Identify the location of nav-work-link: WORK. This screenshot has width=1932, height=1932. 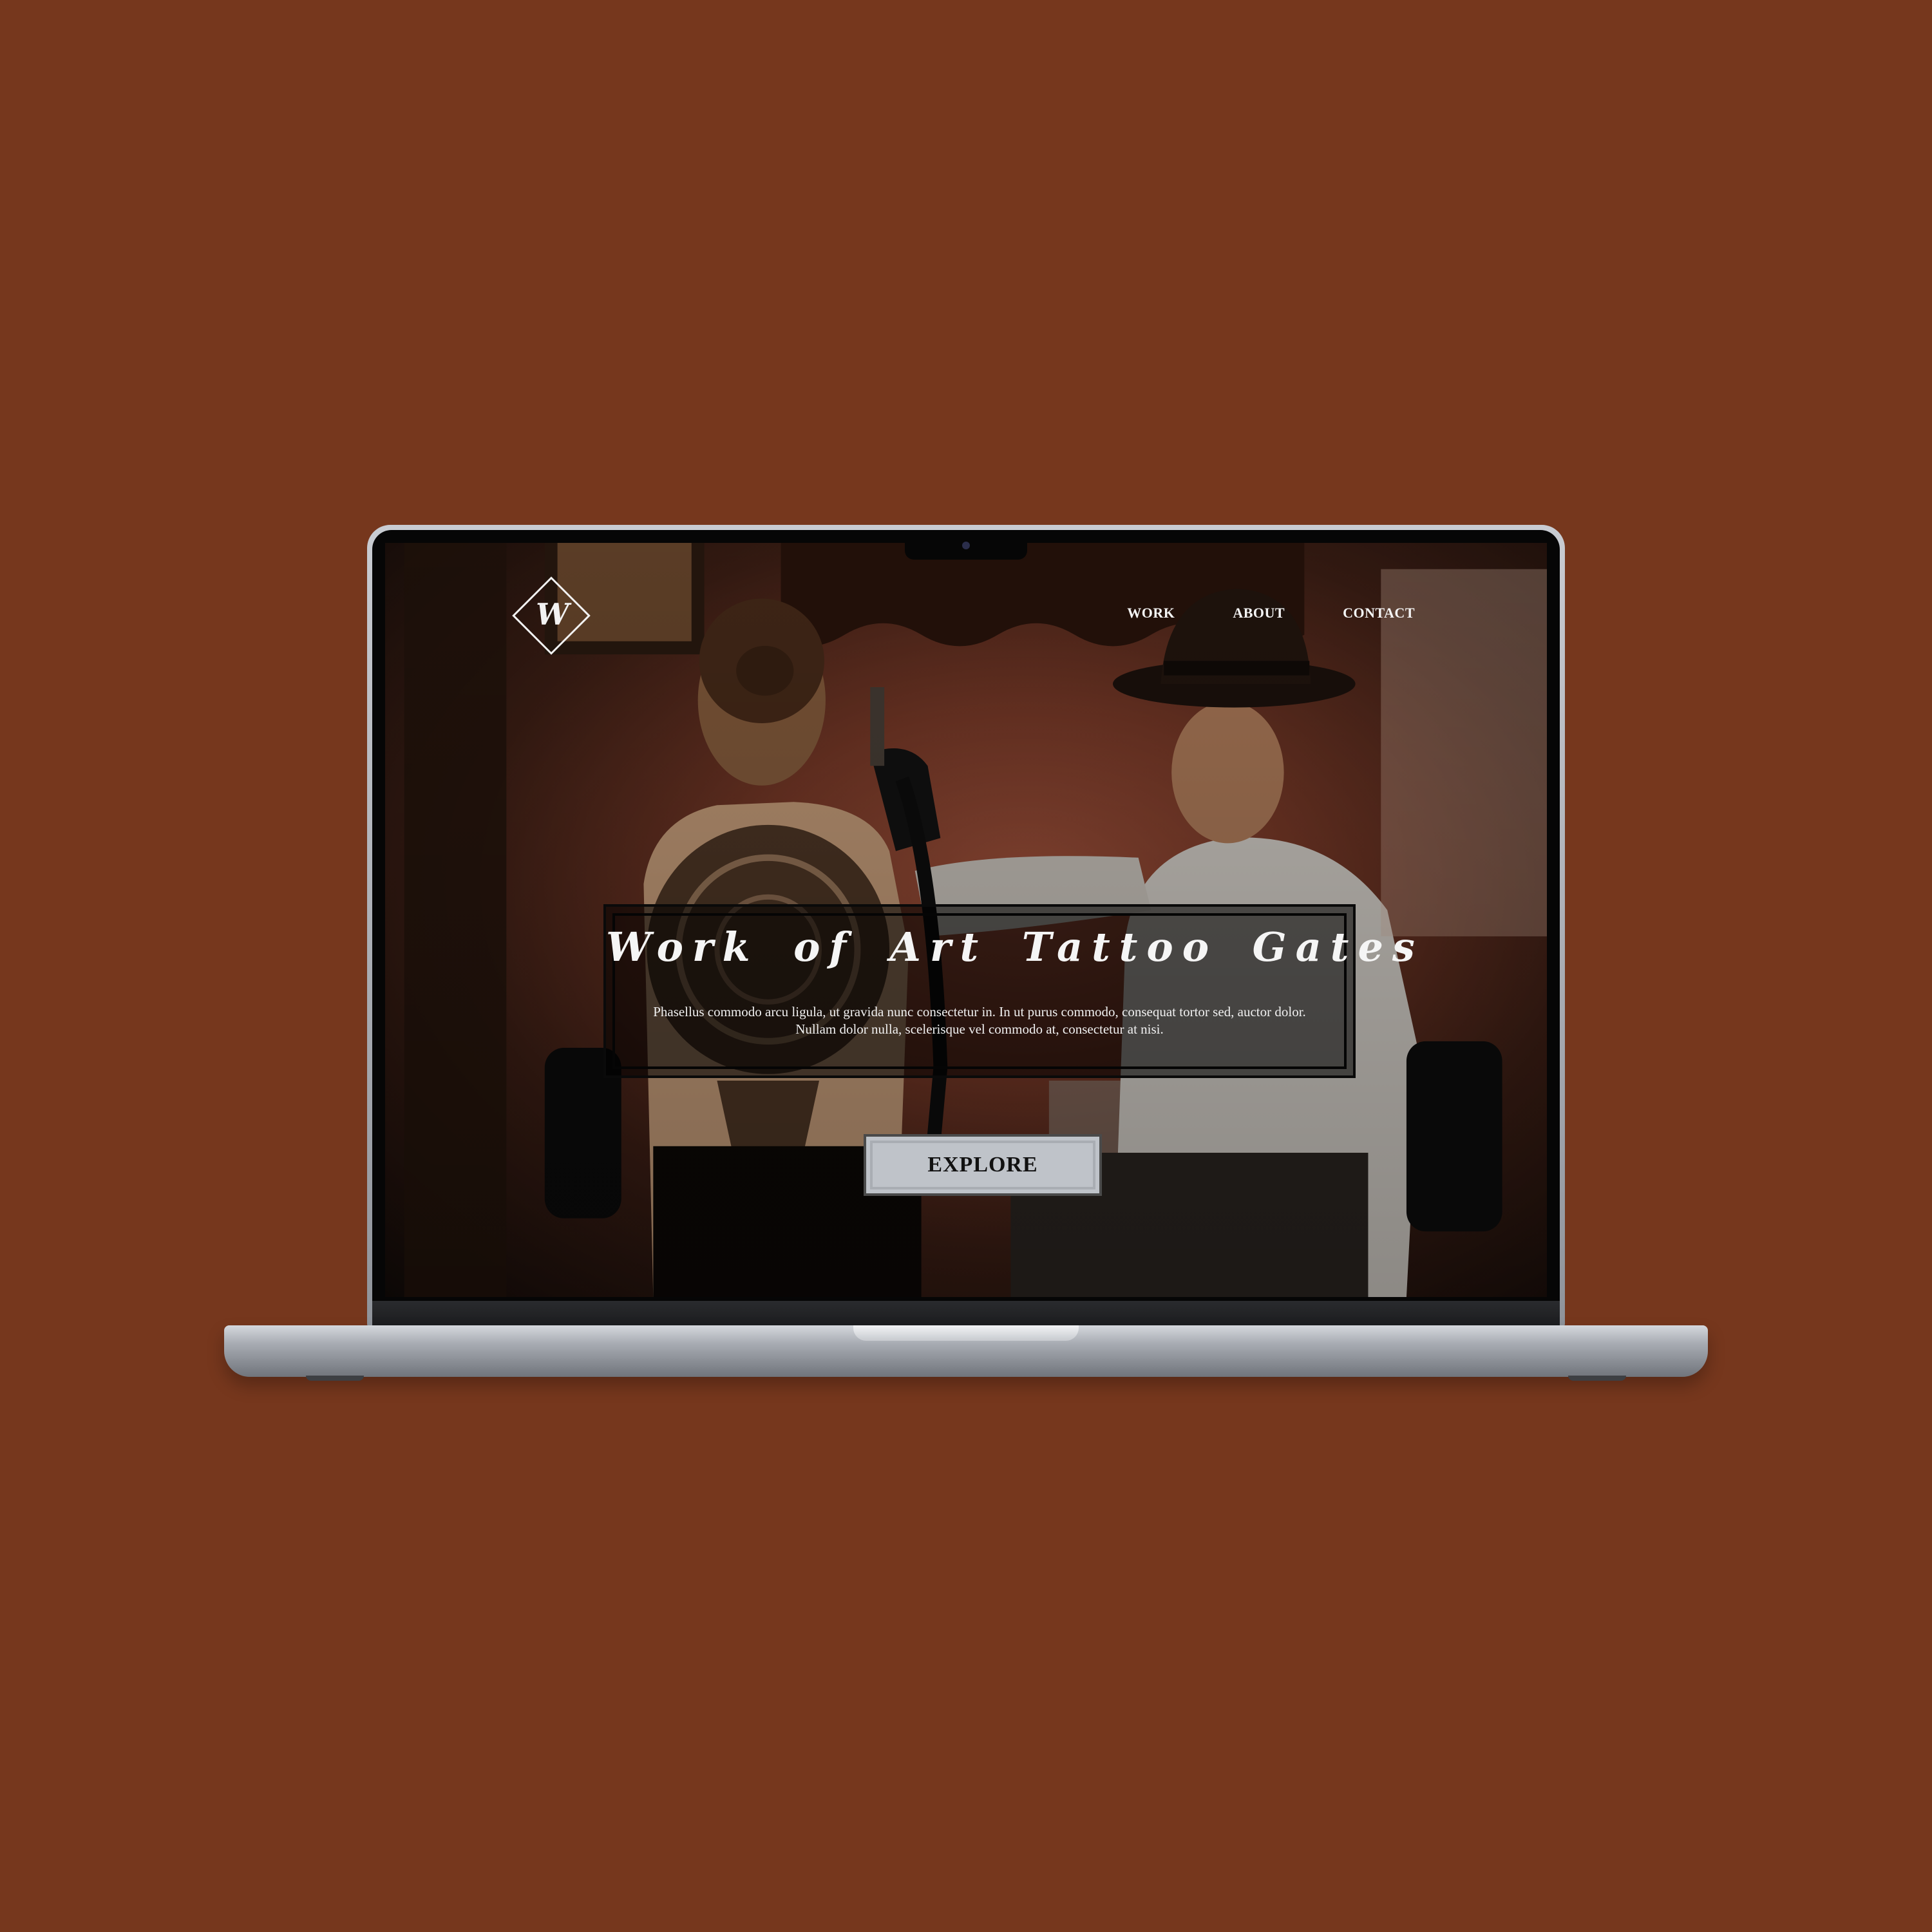
(1151, 613).